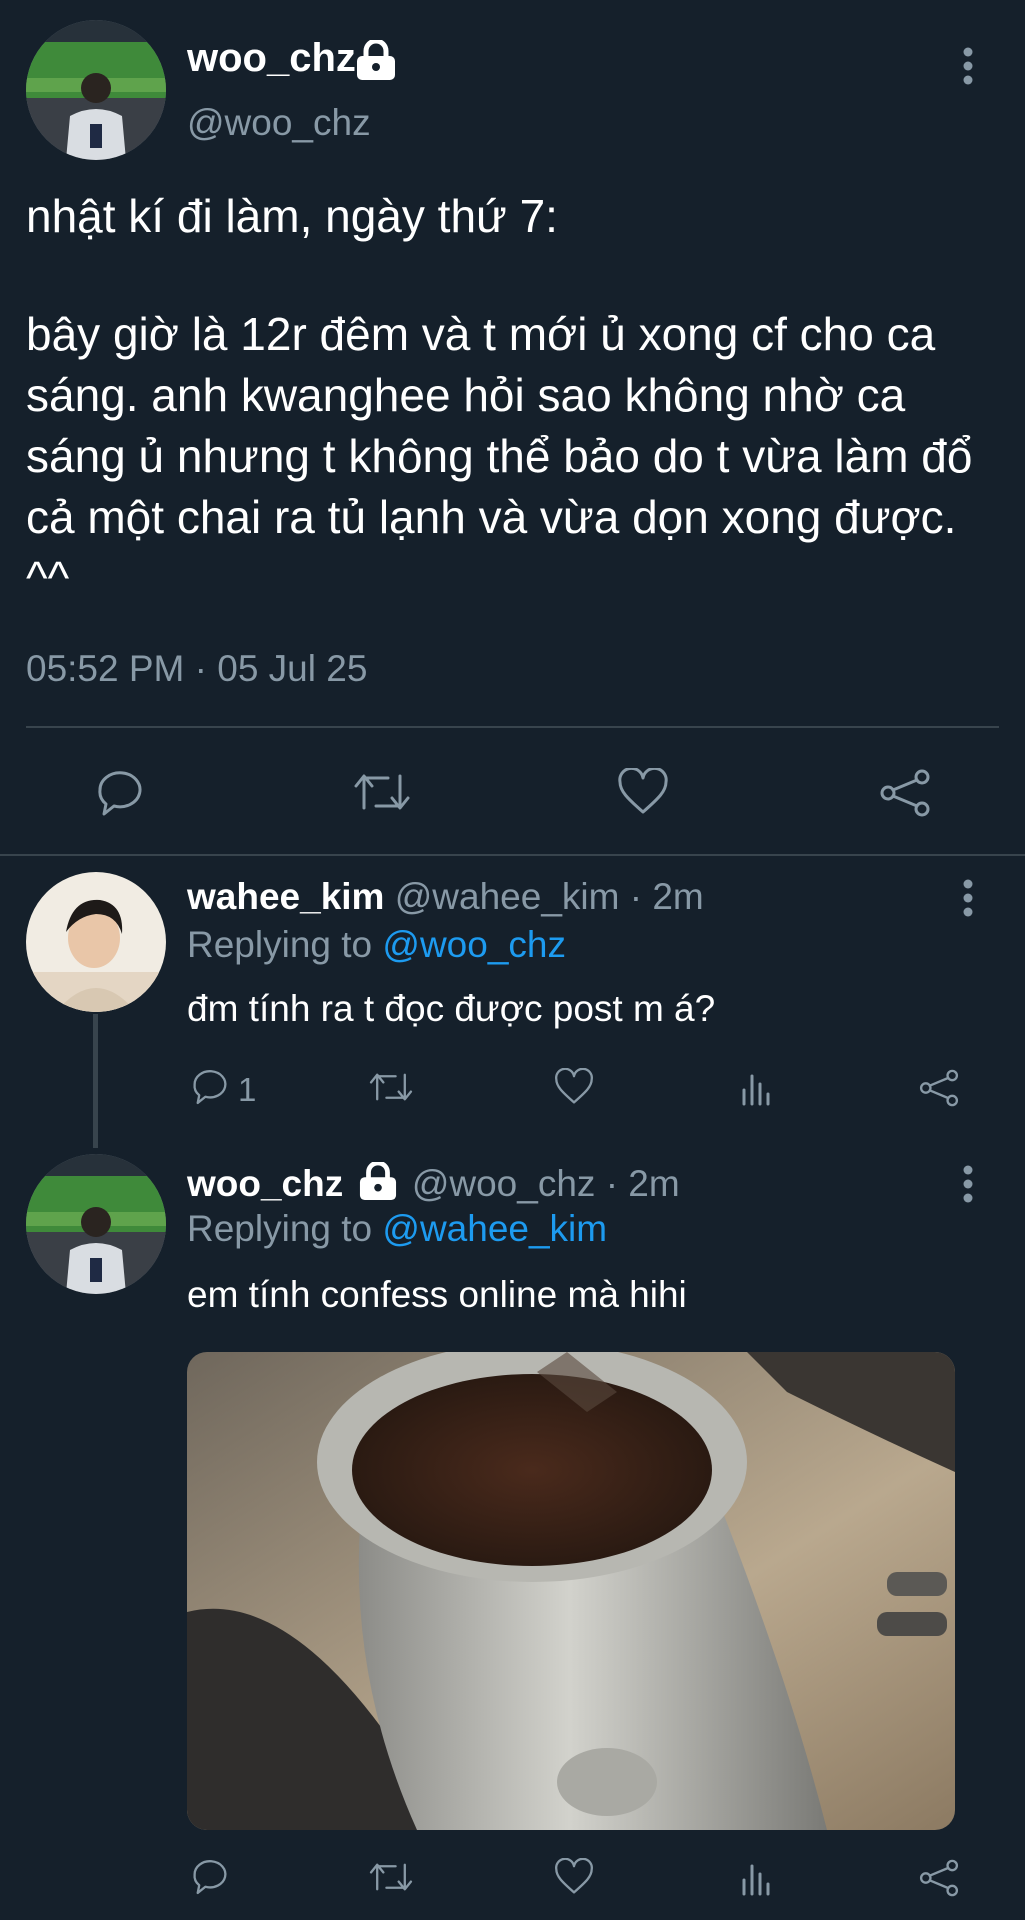 The image size is (1025, 1920). What do you see at coordinates (197, 668) in the screenshot?
I see `tweet-timestamp: 05:52 PM · 05 Jul 25` at bounding box center [197, 668].